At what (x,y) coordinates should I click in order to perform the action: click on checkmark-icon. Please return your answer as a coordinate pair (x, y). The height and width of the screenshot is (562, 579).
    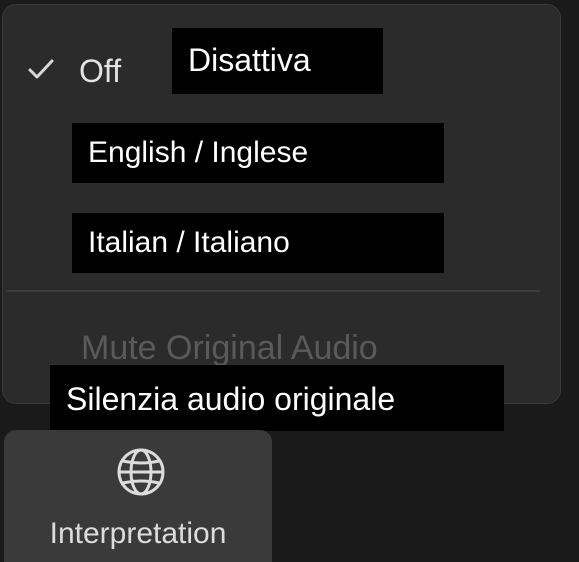
    Looking at the image, I should click on (41, 69).